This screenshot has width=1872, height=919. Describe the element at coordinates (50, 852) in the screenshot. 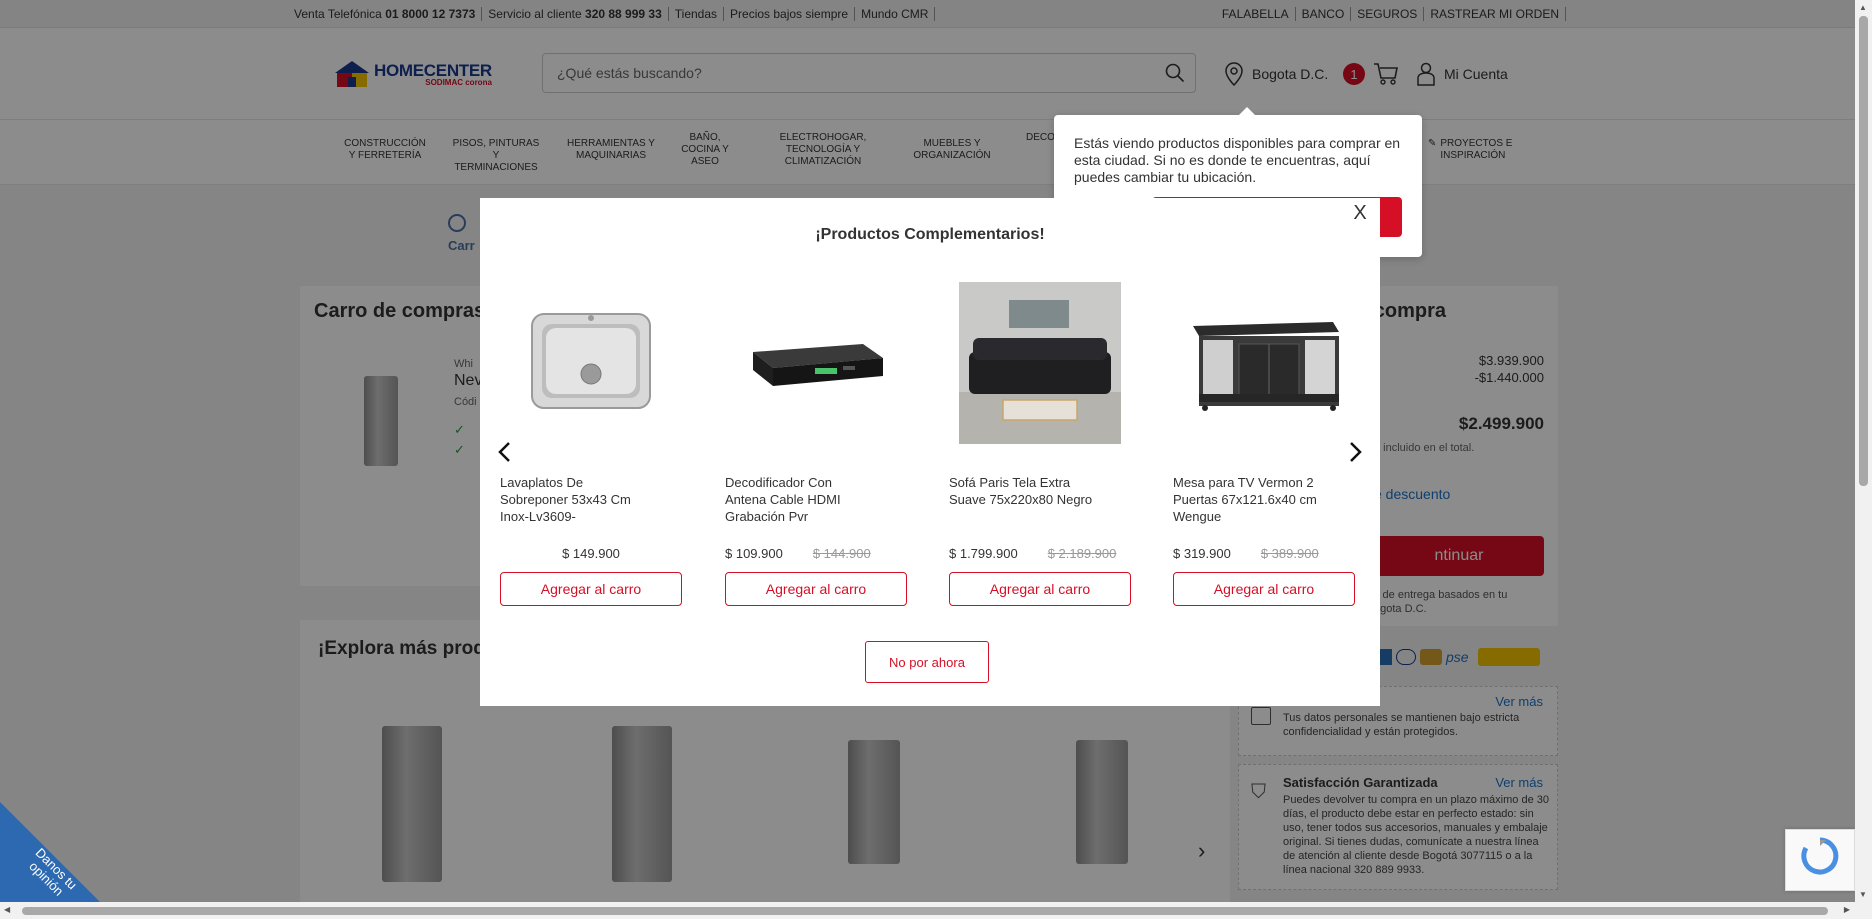

I see `feedback-tab: Danos tu opinión` at that location.